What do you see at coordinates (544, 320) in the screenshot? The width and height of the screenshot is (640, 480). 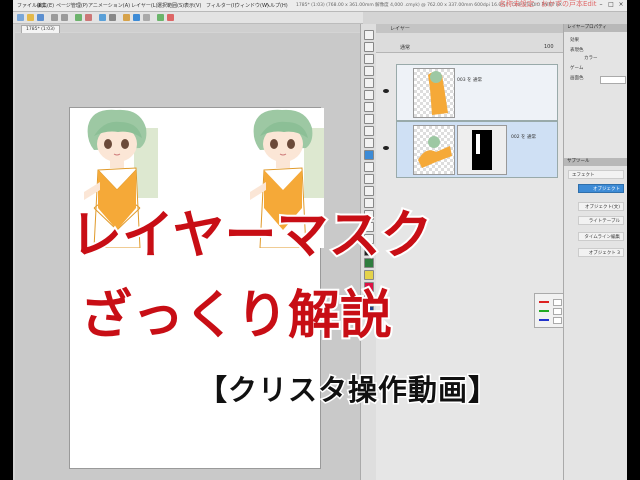 I see `blue-slider` at bounding box center [544, 320].